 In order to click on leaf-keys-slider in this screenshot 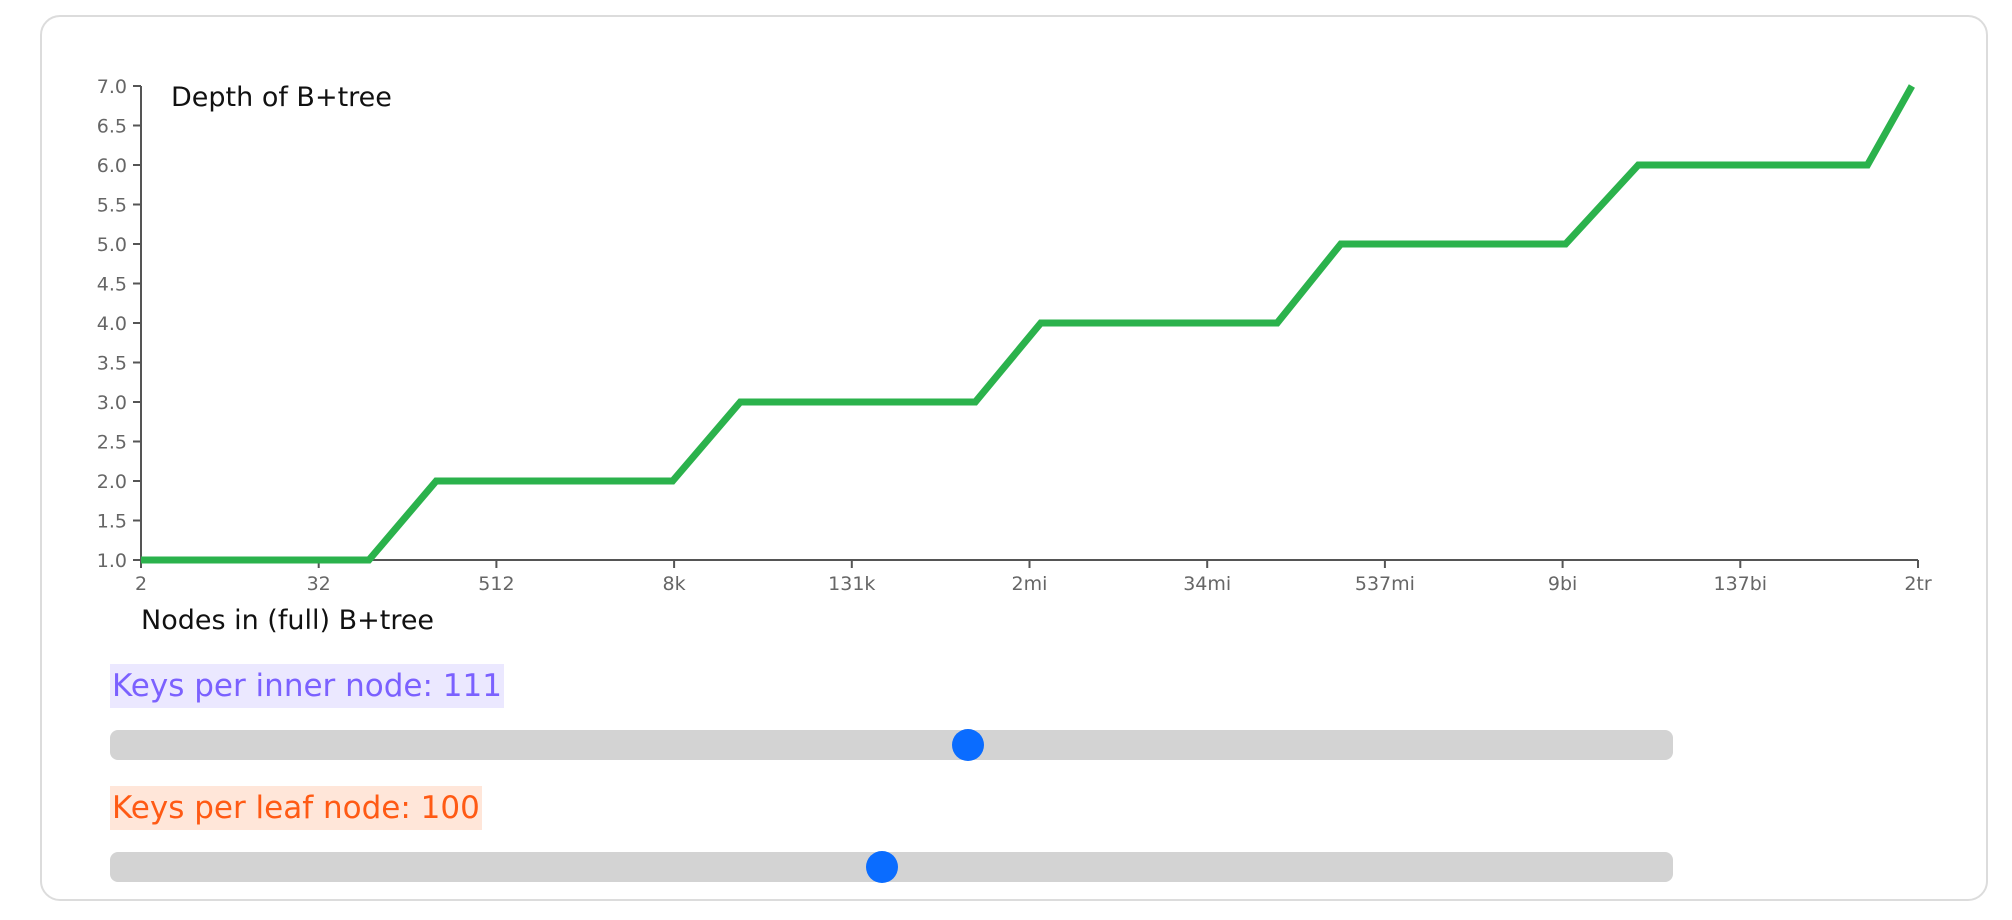, I will do `click(891, 867)`.